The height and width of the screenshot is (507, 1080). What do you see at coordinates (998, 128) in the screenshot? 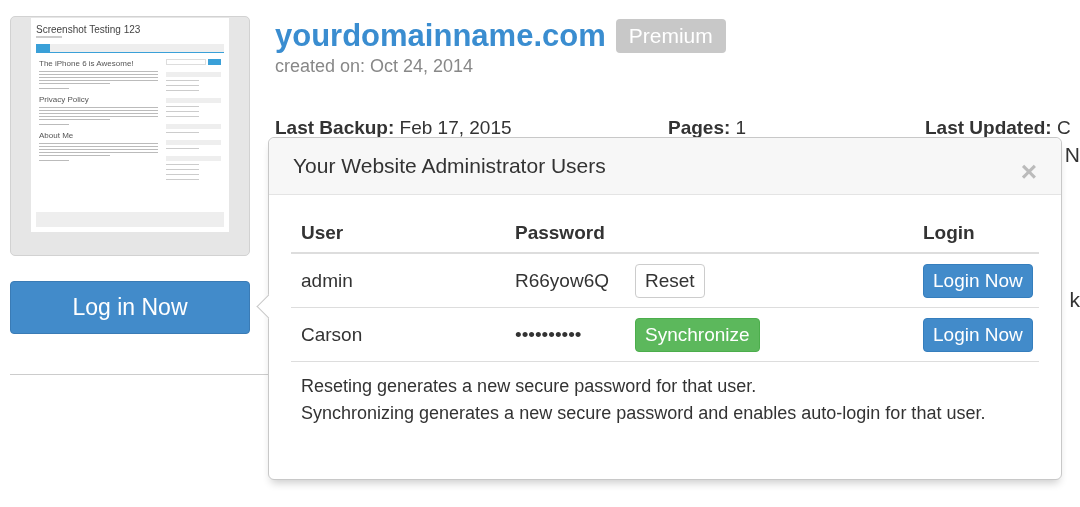
I see `stat-text: Last Updated: C` at bounding box center [998, 128].